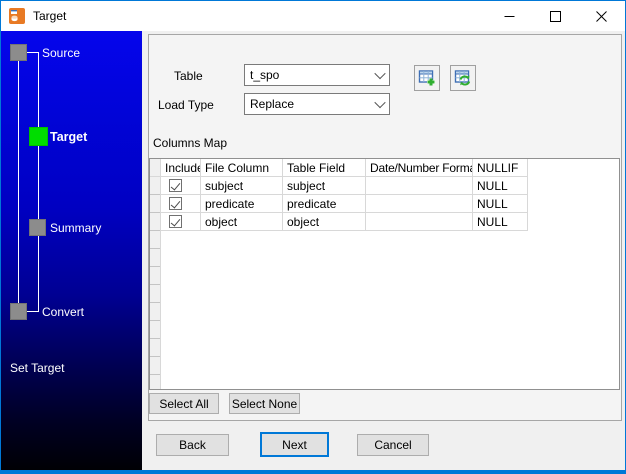 The height and width of the screenshot is (474, 626). Describe the element at coordinates (190, 143) in the screenshot. I see `columns-map-label: Columns Map` at that location.